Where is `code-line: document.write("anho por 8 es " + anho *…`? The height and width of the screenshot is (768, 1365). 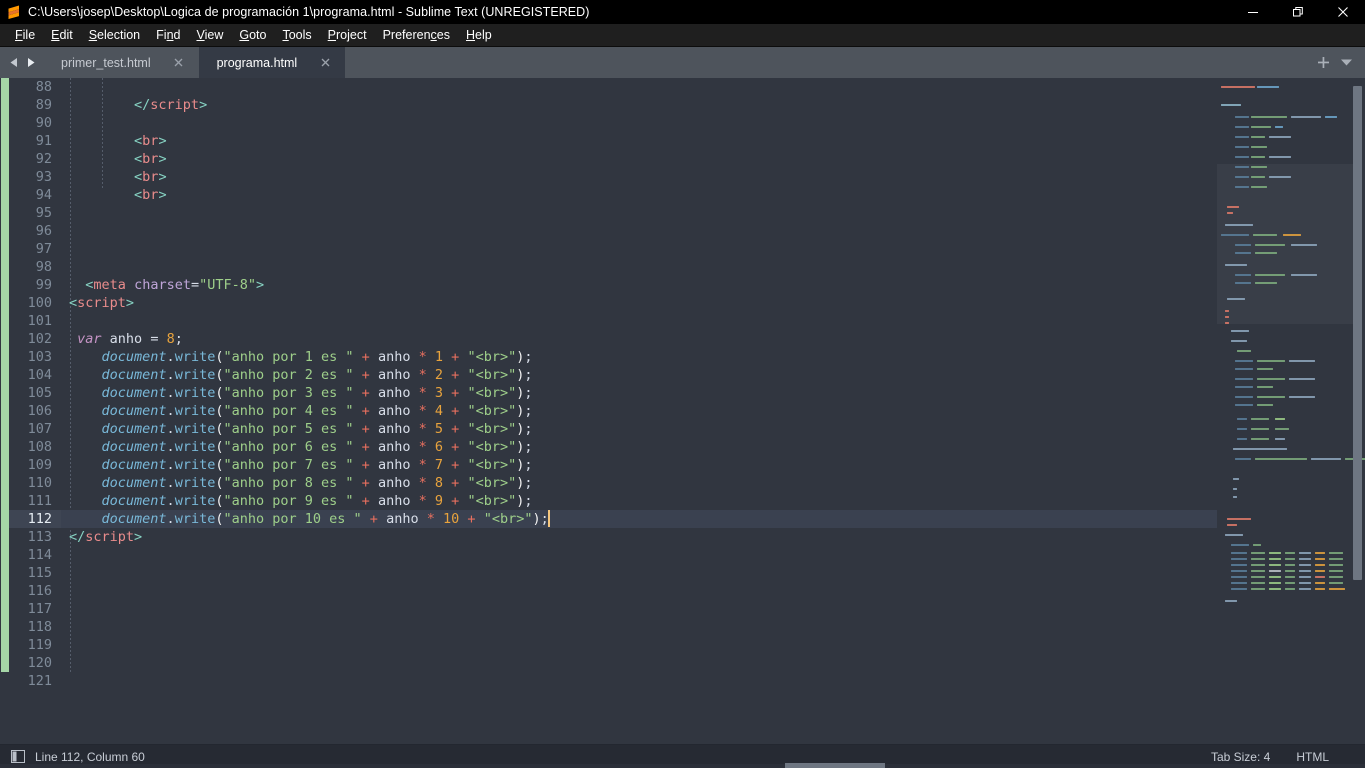
code-line: document.write("anho por 8 es " + anho *… is located at coordinates (639, 483).